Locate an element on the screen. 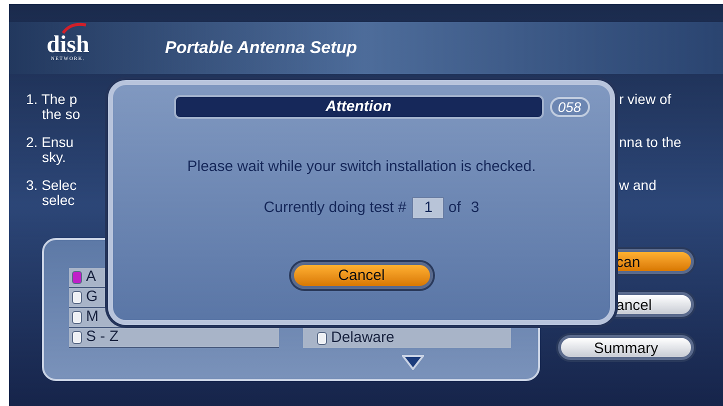  instruction-text: r view of is located at coordinates (645, 99).